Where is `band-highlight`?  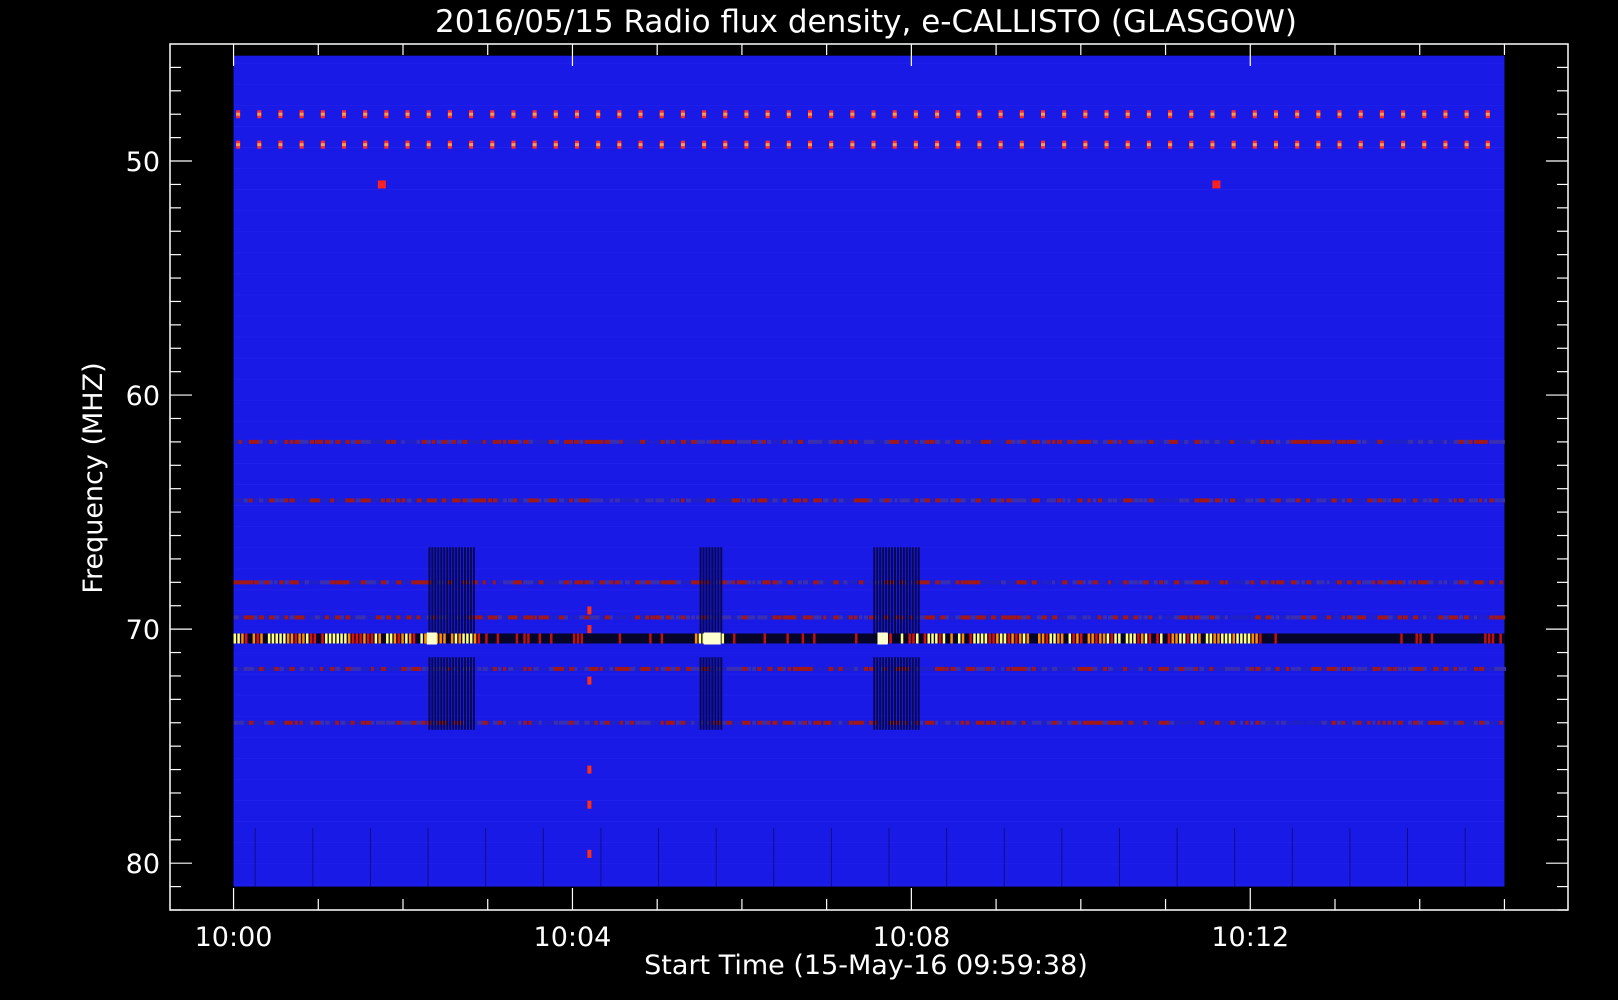
band-highlight is located at coordinates (431, 638).